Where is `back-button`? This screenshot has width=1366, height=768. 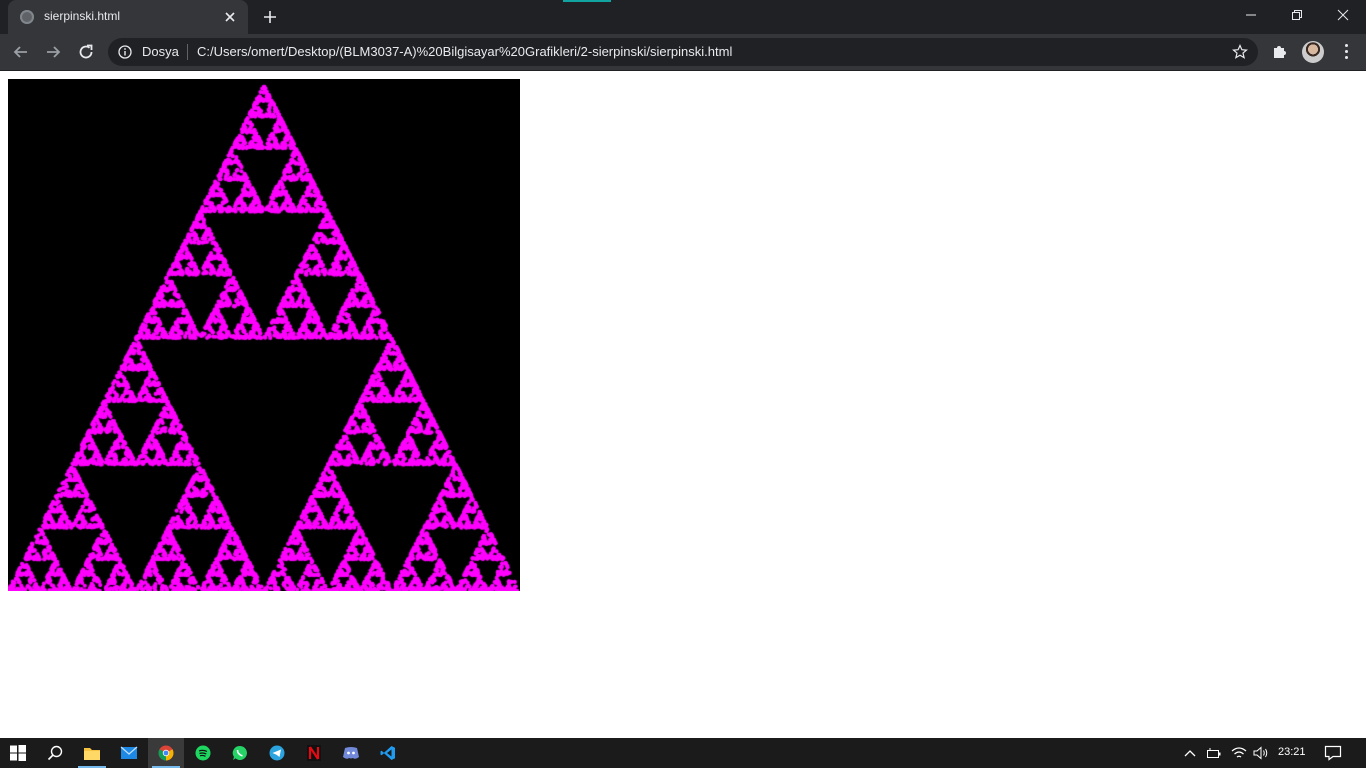 back-button is located at coordinates (21, 52).